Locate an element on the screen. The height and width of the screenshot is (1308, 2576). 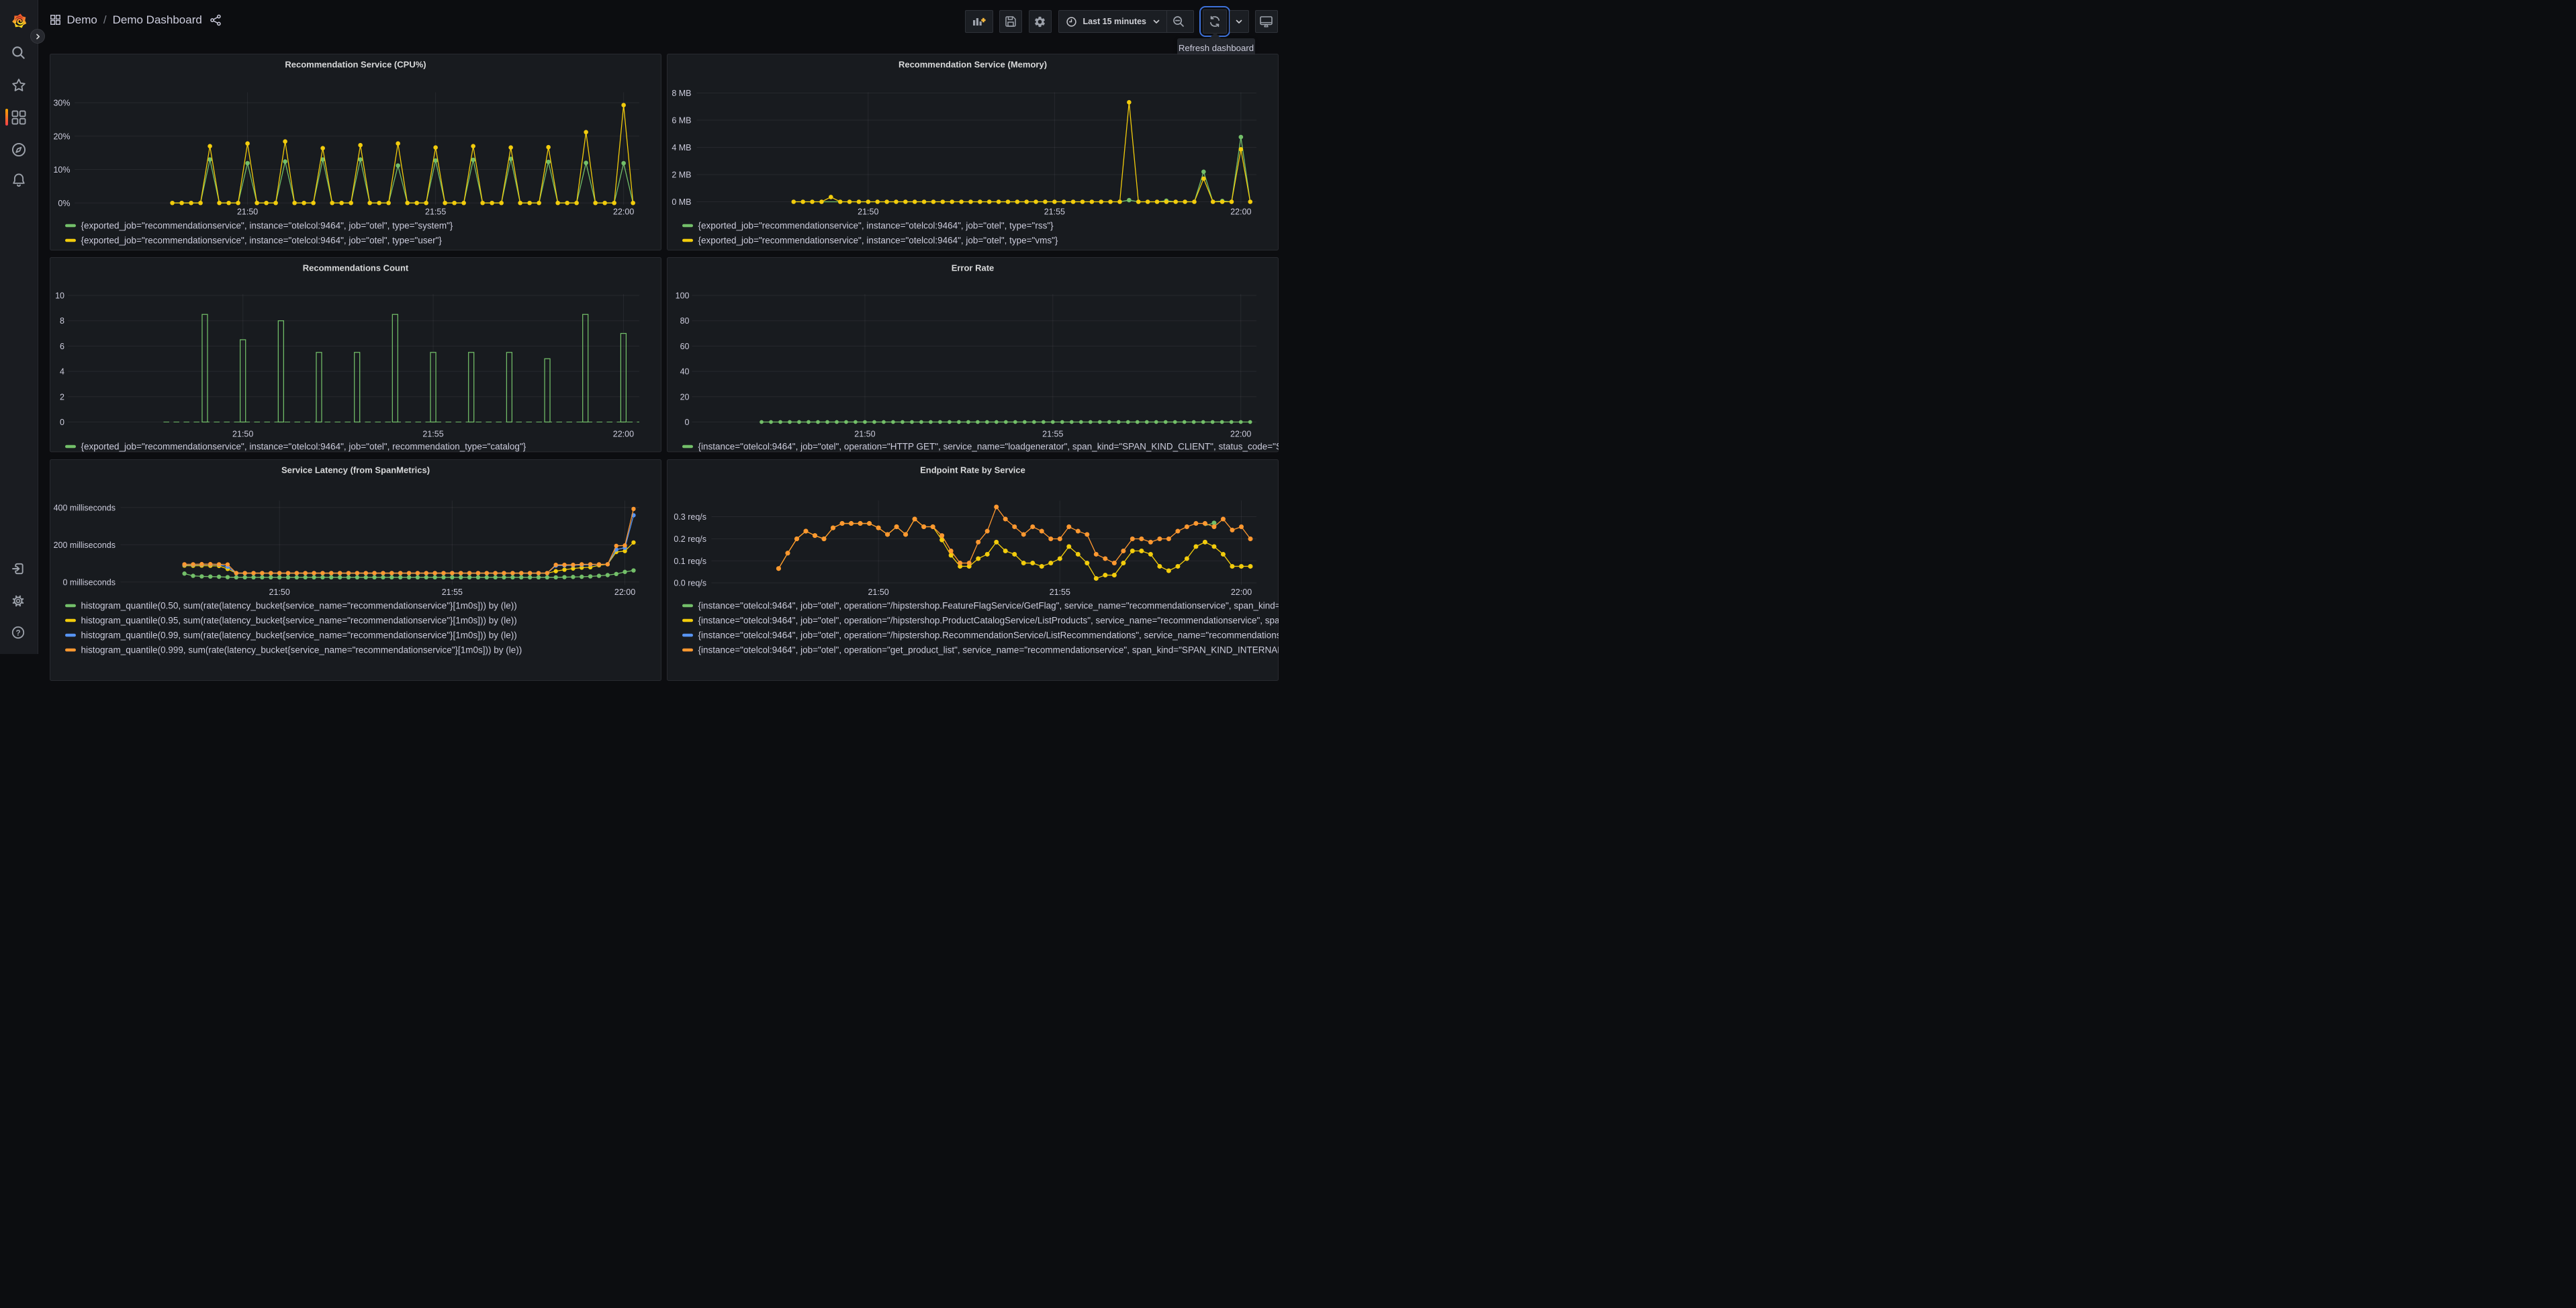
svg-text: 6 MB is located at coordinates (681, 121).